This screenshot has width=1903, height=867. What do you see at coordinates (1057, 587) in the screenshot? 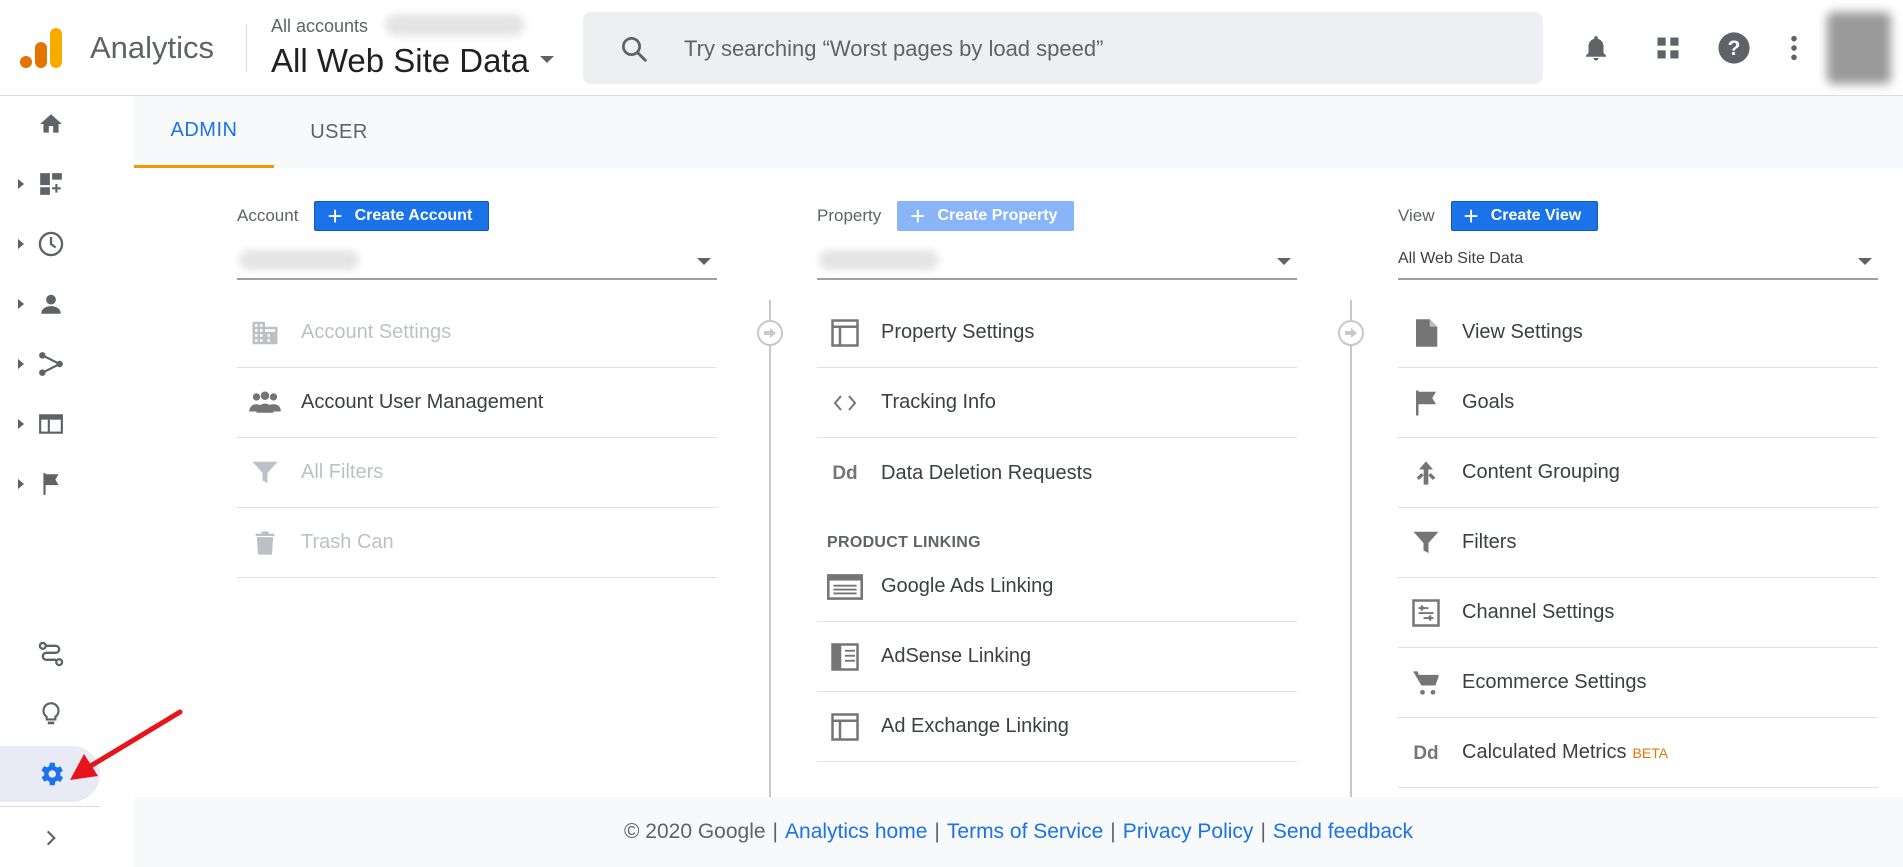
I see `google-ads-linking-item: Google Ads Linking` at bounding box center [1057, 587].